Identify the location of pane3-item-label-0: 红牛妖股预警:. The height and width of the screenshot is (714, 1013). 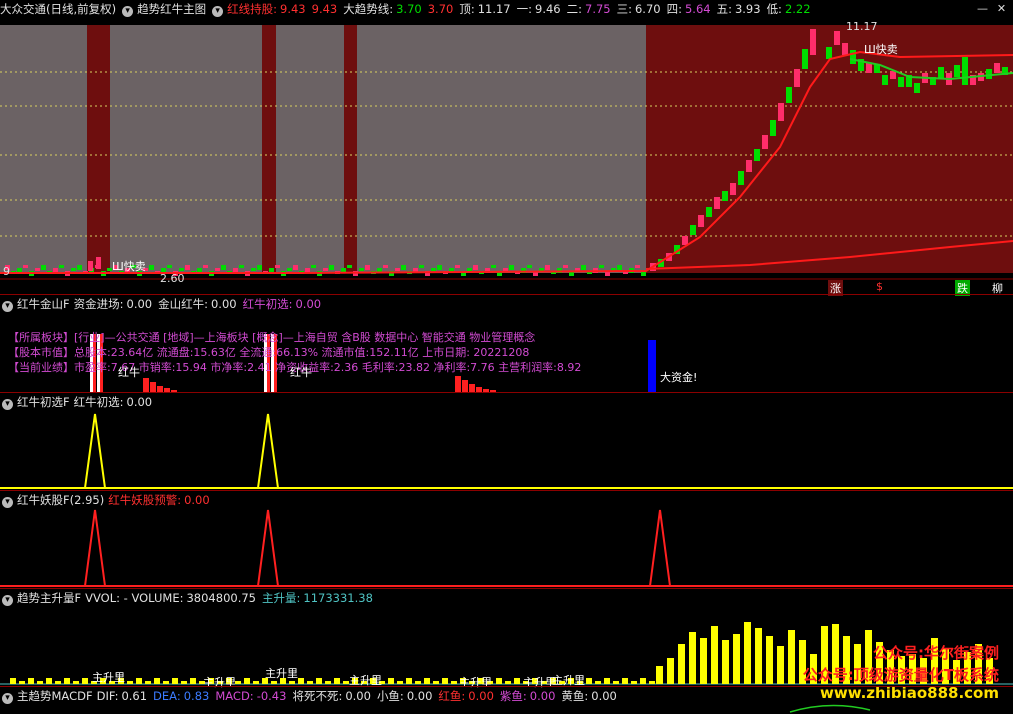
(145, 500).